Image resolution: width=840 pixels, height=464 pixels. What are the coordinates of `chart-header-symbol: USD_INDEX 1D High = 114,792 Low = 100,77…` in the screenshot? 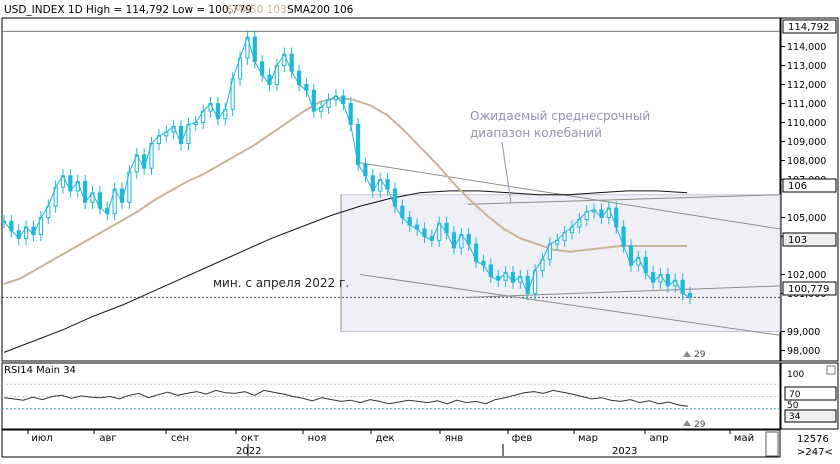 It's located at (128, 10).